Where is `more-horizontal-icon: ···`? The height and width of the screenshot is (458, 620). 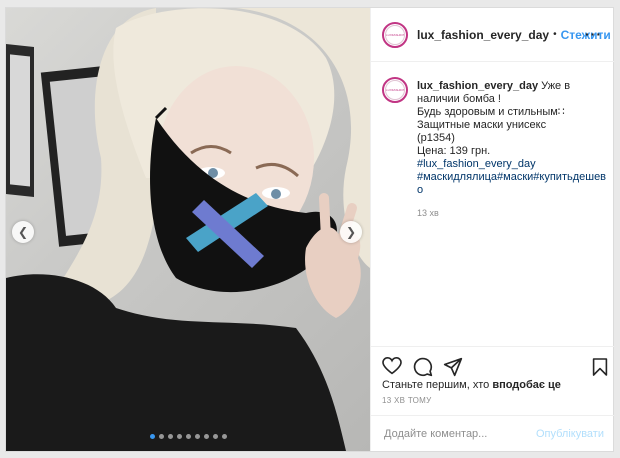
more-horizontal-icon: ··· is located at coordinates (593, 34).